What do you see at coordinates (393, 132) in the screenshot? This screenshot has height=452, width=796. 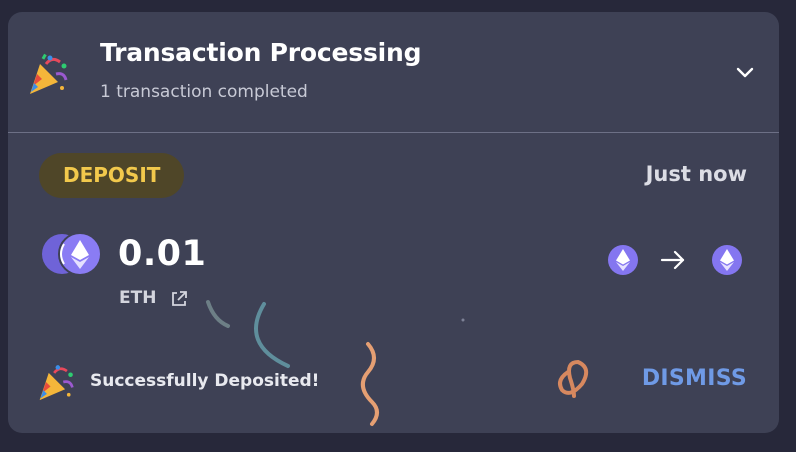 I see `header-divider` at bounding box center [393, 132].